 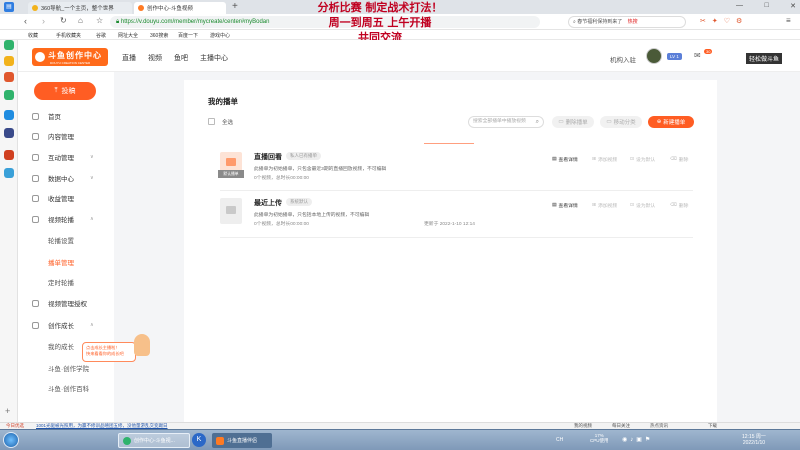 I want to click on home-icon: ⌂, so click(x=80, y=20).